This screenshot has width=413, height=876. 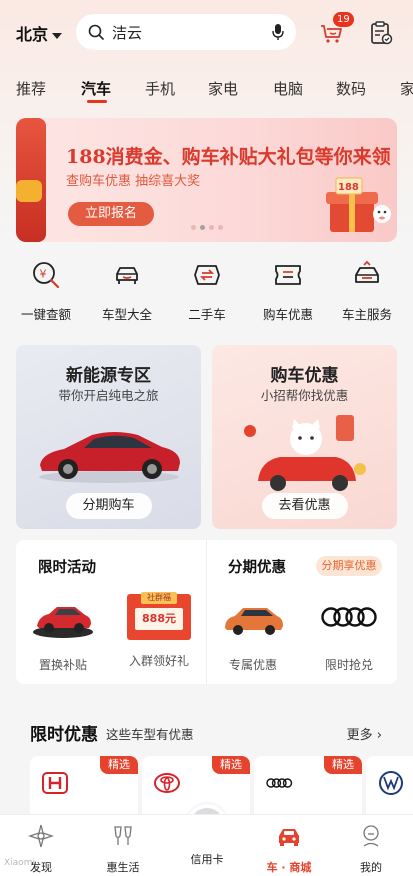 What do you see at coordinates (63, 622) in the screenshot?
I see `red-hatchback-image` at bounding box center [63, 622].